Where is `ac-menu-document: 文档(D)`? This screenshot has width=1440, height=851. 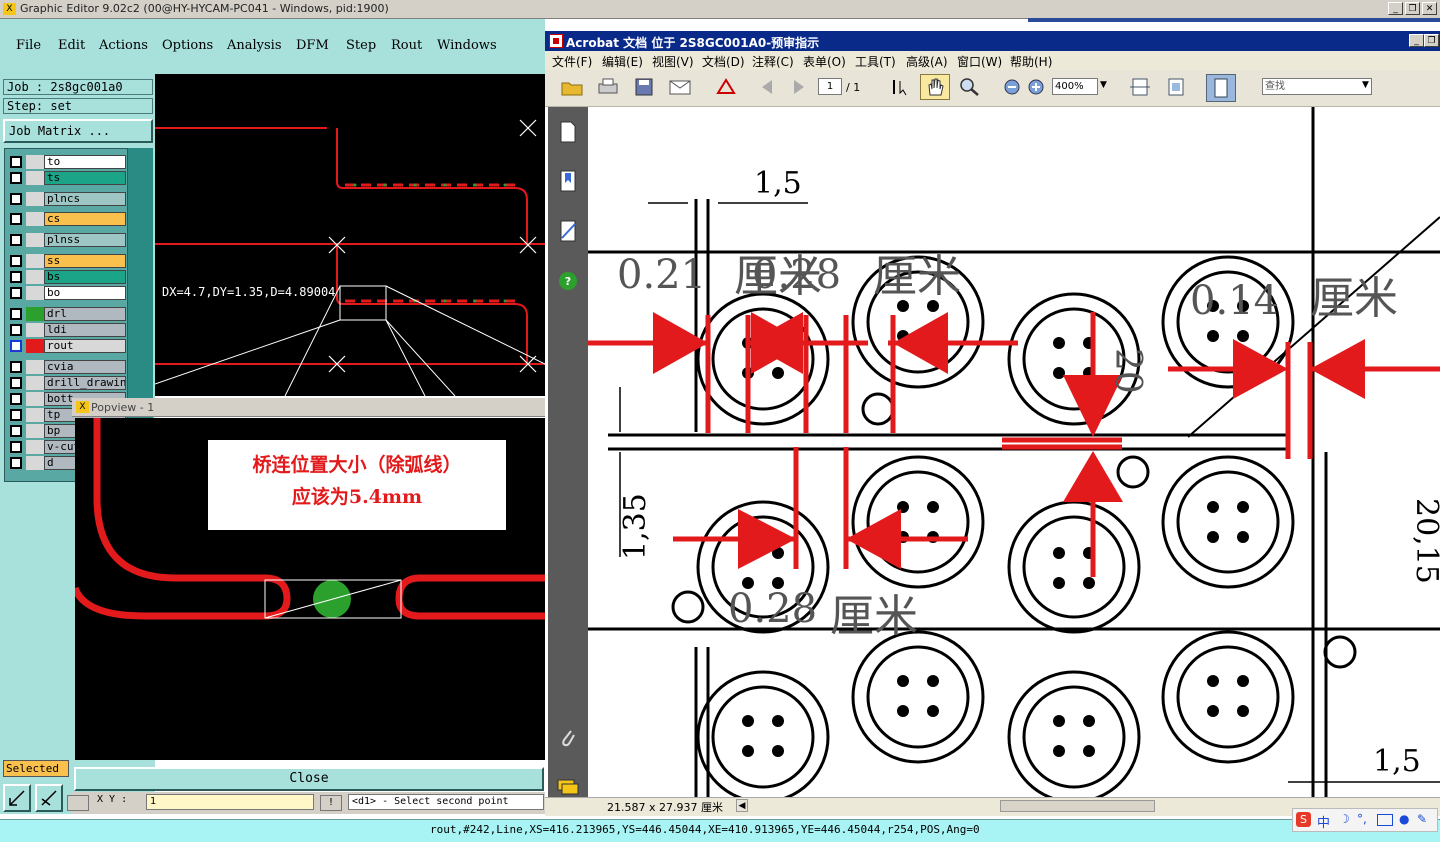
ac-menu-document: 文档(D) is located at coordinates (723, 61).